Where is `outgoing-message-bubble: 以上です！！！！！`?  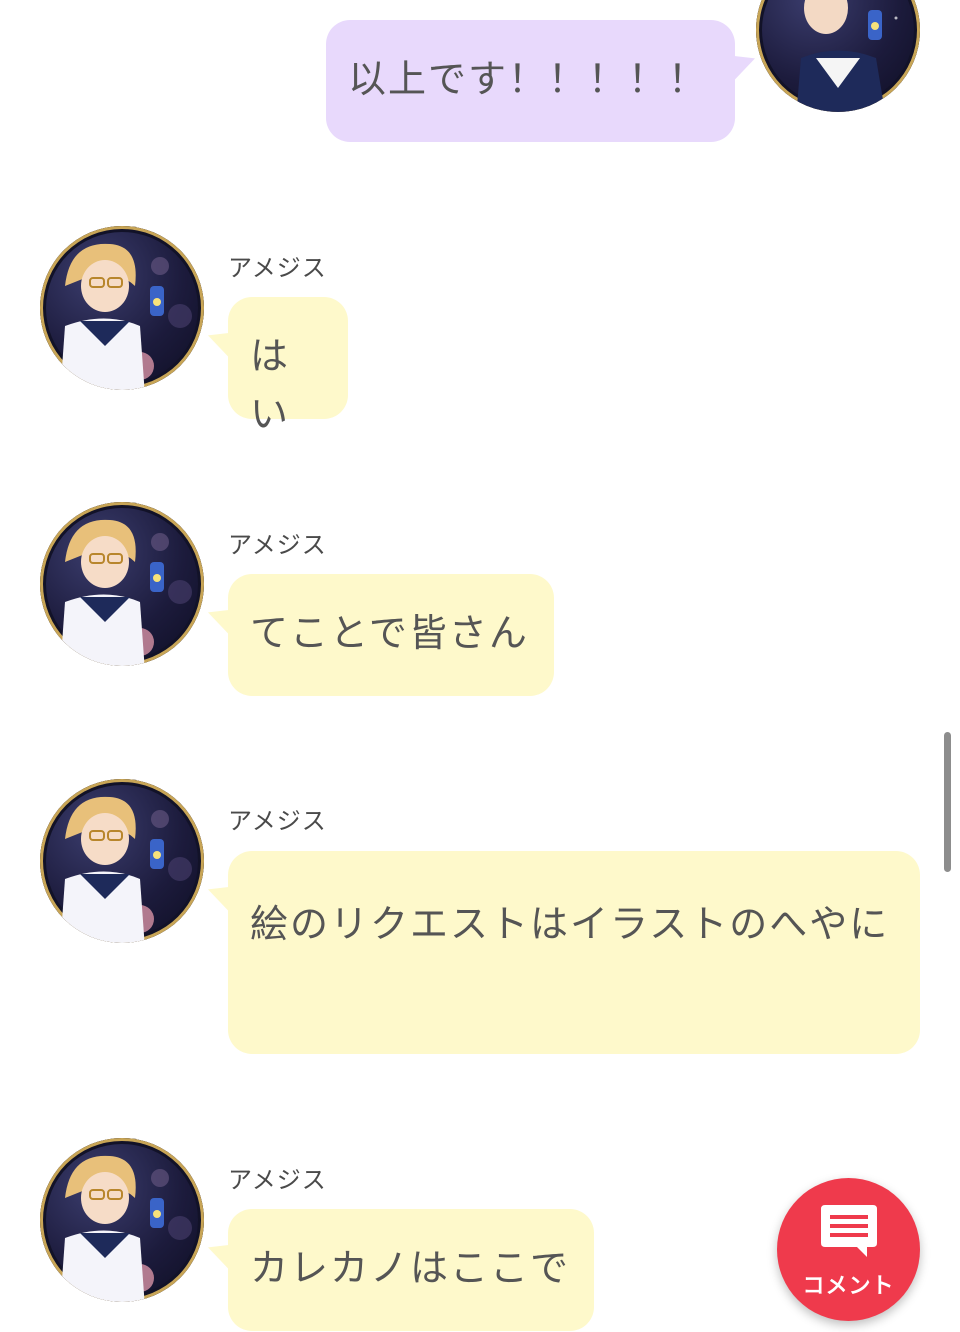
outgoing-message-bubble: 以上です！！！！！ is located at coordinates (530, 81).